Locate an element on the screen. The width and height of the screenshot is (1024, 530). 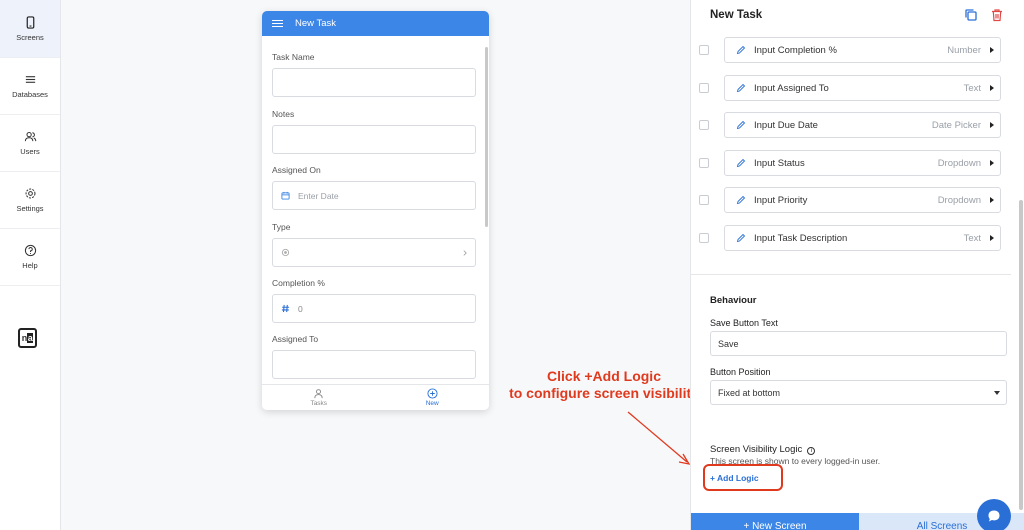
nav-item-screens: Screens is located at coordinates (30, 29).